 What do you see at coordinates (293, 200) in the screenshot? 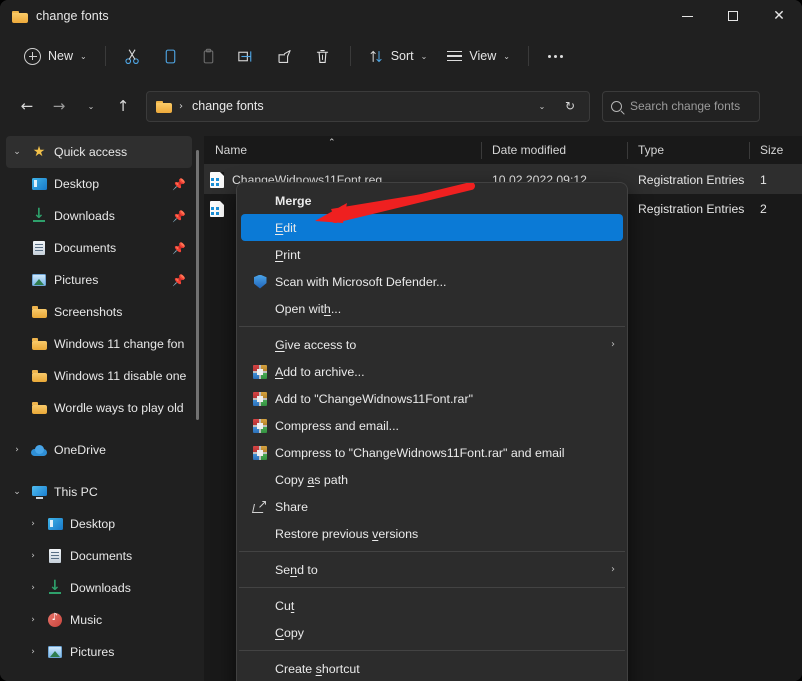
I see `menu-item-label: Merge` at bounding box center [293, 200].